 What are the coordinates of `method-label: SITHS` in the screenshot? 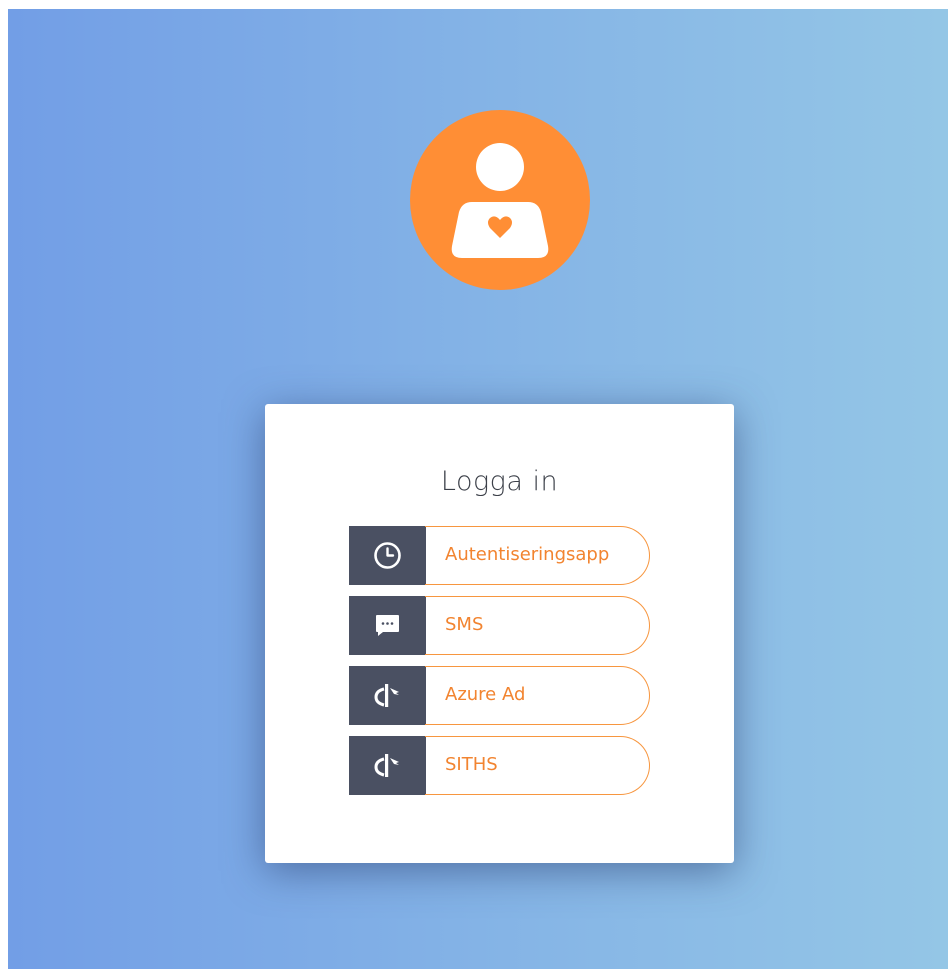 It's located at (471, 764).